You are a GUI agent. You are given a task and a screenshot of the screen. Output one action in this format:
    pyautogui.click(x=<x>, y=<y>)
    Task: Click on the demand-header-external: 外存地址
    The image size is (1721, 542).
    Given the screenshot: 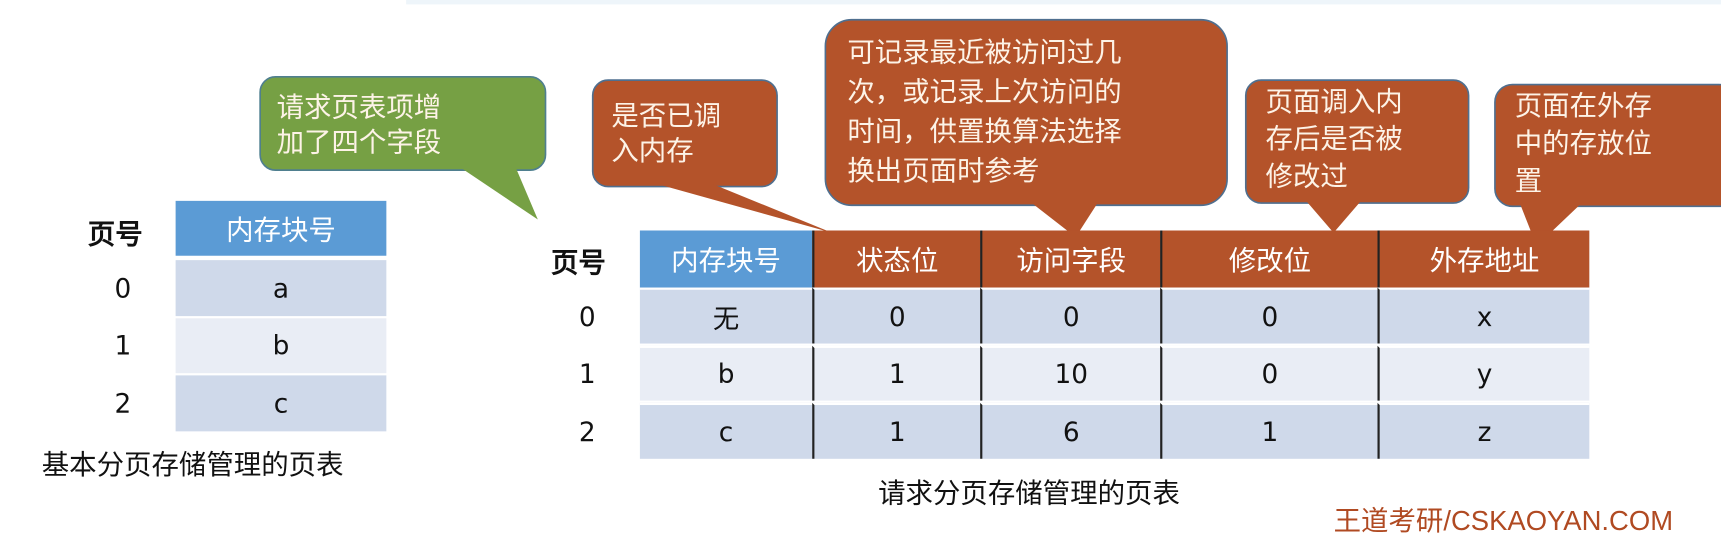 What is the action you would take?
    pyautogui.click(x=1483, y=259)
    